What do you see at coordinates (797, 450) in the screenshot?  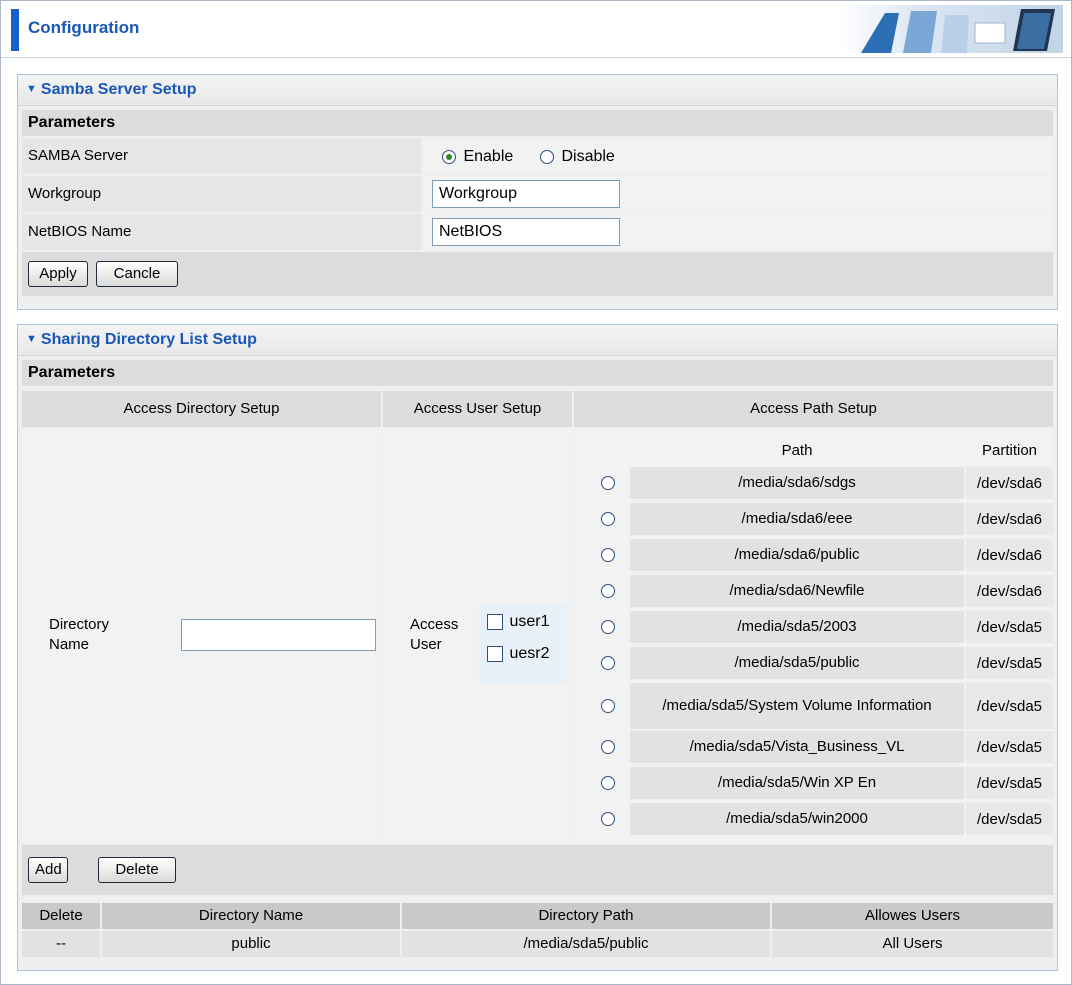 I see `path-column-header: Path` at bounding box center [797, 450].